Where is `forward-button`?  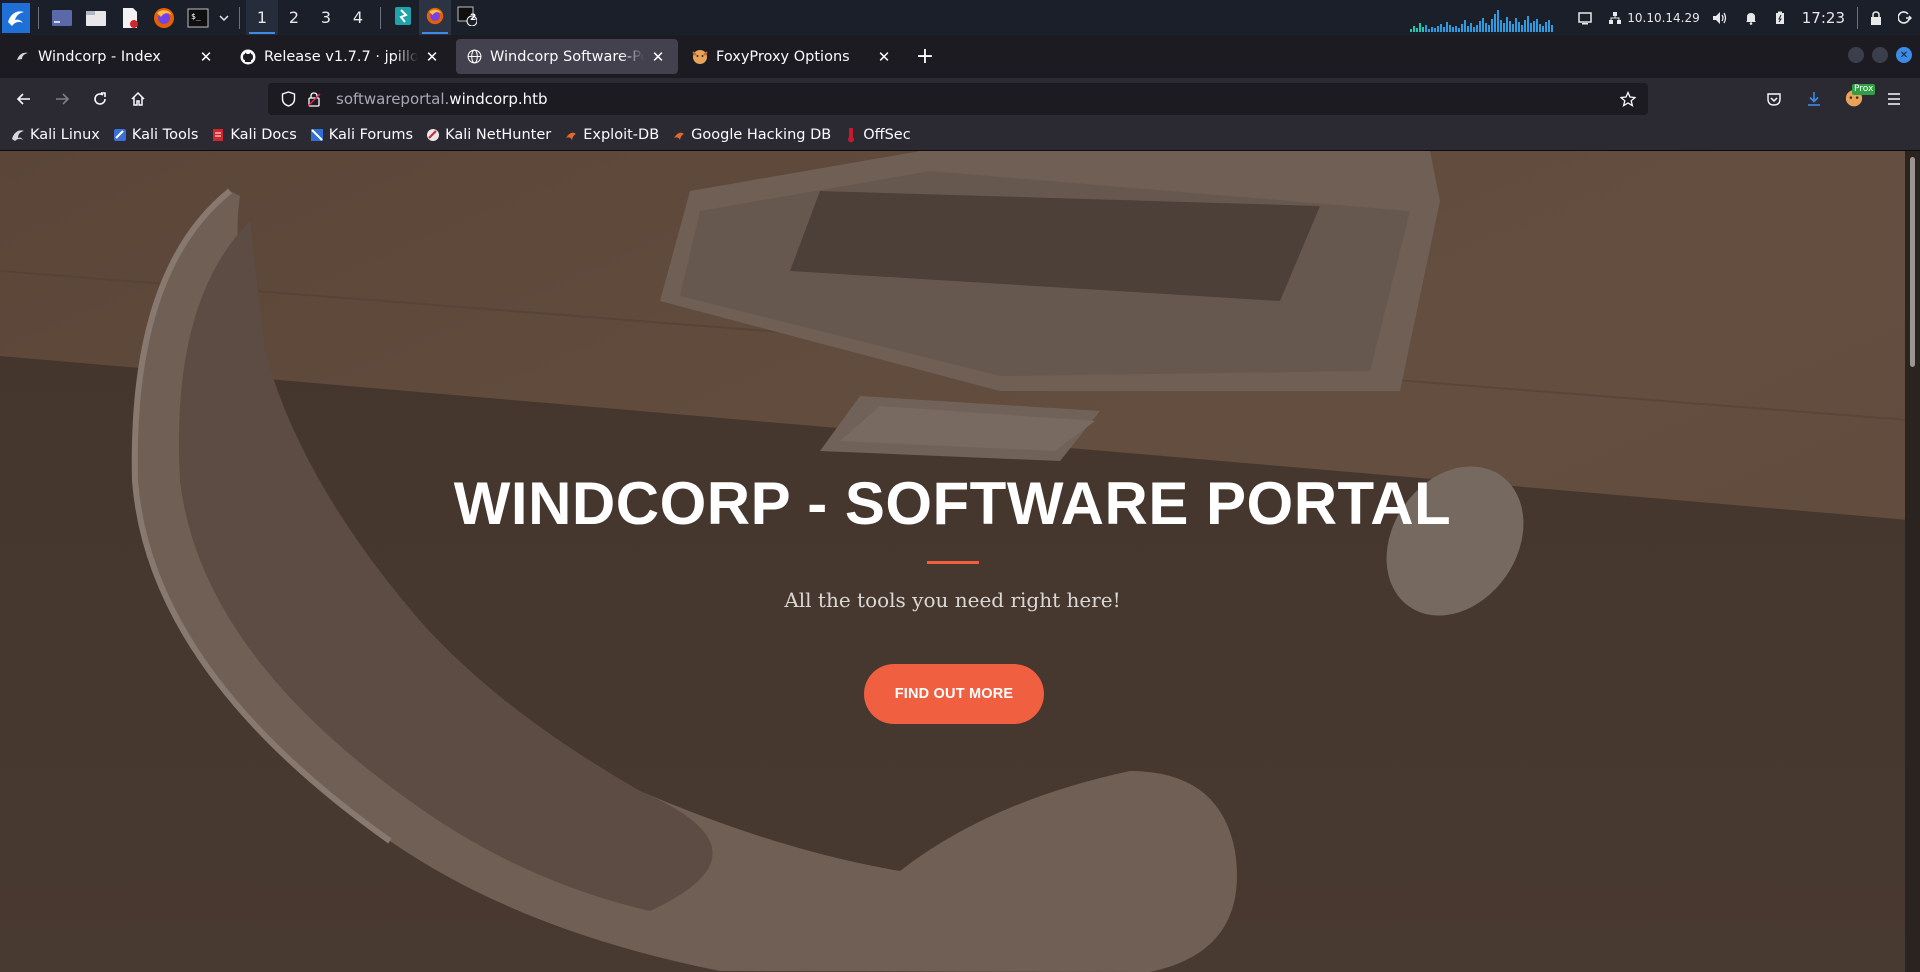
forward-button is located at coordinates (62, 99).